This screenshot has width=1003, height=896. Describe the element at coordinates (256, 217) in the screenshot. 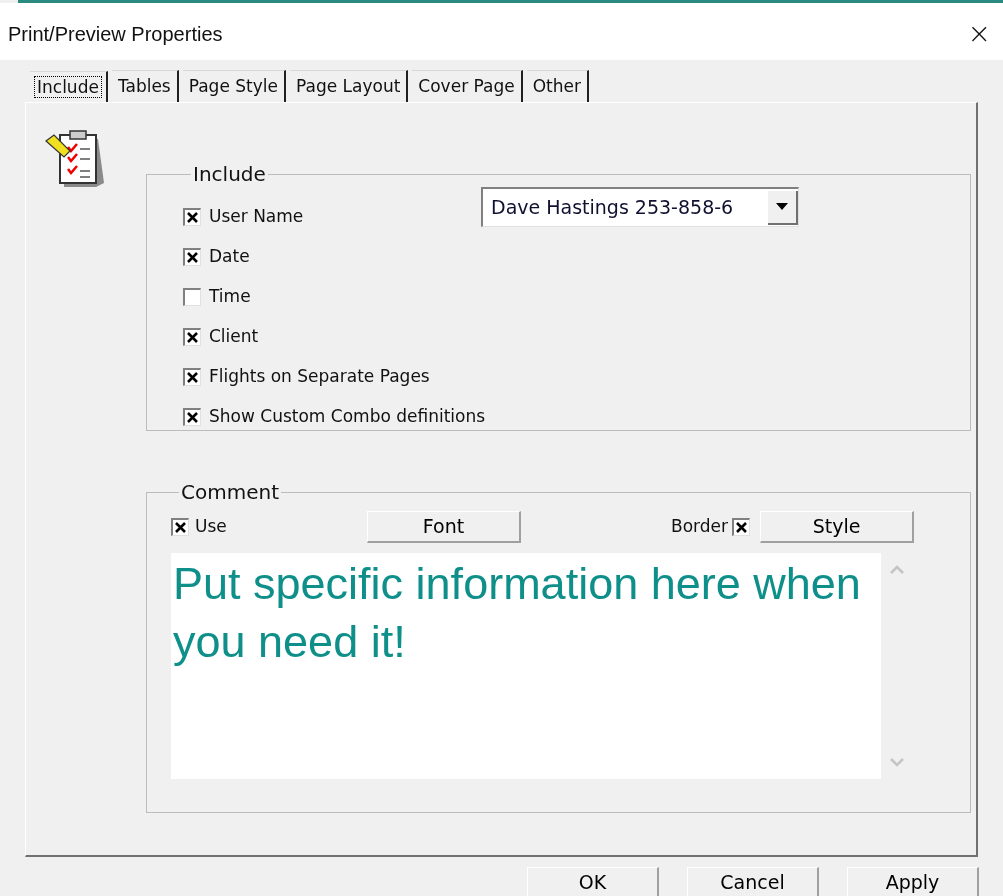

I see `checkbox-label: User Name` at that location.